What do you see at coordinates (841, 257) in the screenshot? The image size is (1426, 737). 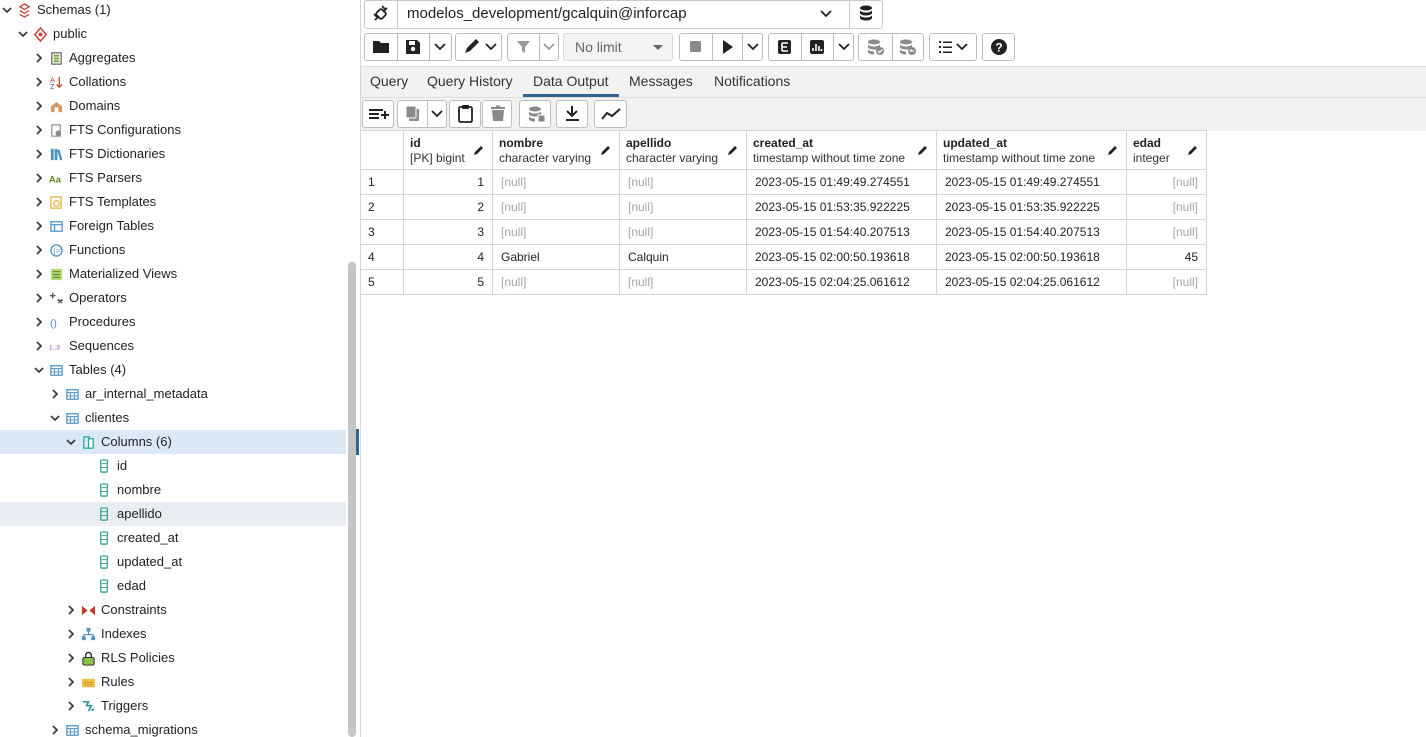 I see `cell-created-at: 2023-05-15 02:00:50.193618` at bounding box center [841, 257].